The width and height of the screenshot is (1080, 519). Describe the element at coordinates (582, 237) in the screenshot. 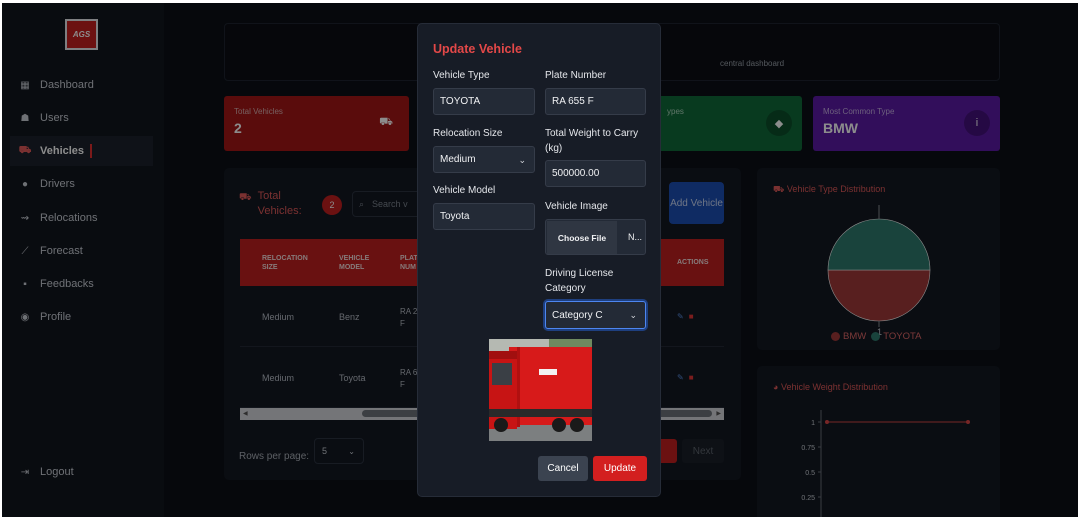

I see `choose-file-button: Choose File` at that location.